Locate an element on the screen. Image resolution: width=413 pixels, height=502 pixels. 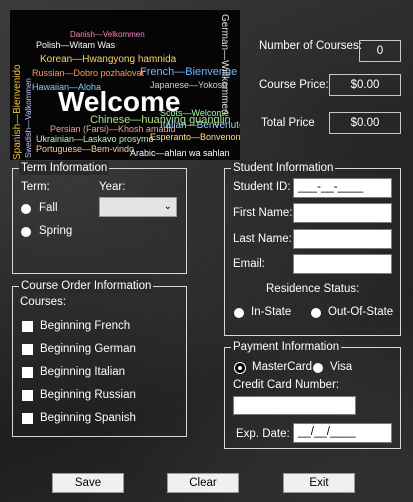
save-button: Save is located at coordinates (88, 483).